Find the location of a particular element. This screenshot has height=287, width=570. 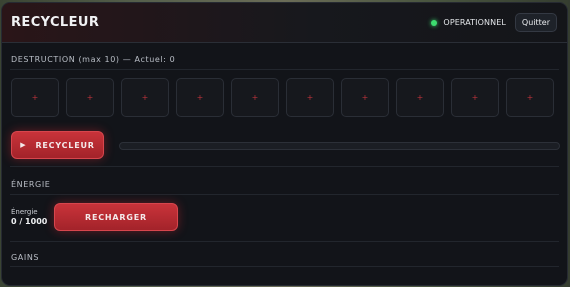

panel-header: RECYCLEUR OPERATIONNEL Quitter is located at coordinates (284, 23).